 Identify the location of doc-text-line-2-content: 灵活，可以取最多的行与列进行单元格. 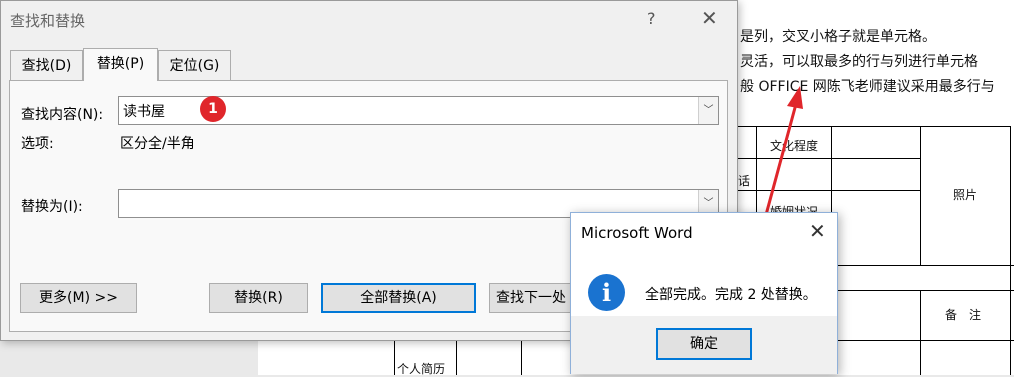
(859, 62).